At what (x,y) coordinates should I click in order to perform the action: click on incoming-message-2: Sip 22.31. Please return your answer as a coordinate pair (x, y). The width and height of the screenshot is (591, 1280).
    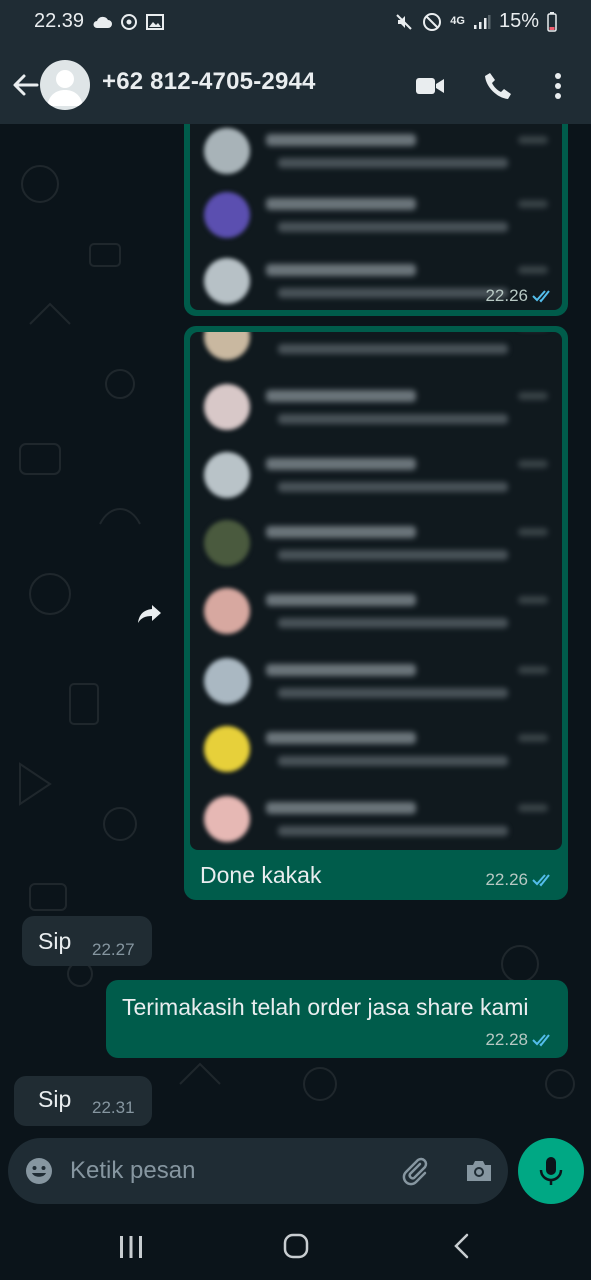
    Looking at the image, I should click on (83, 1101).